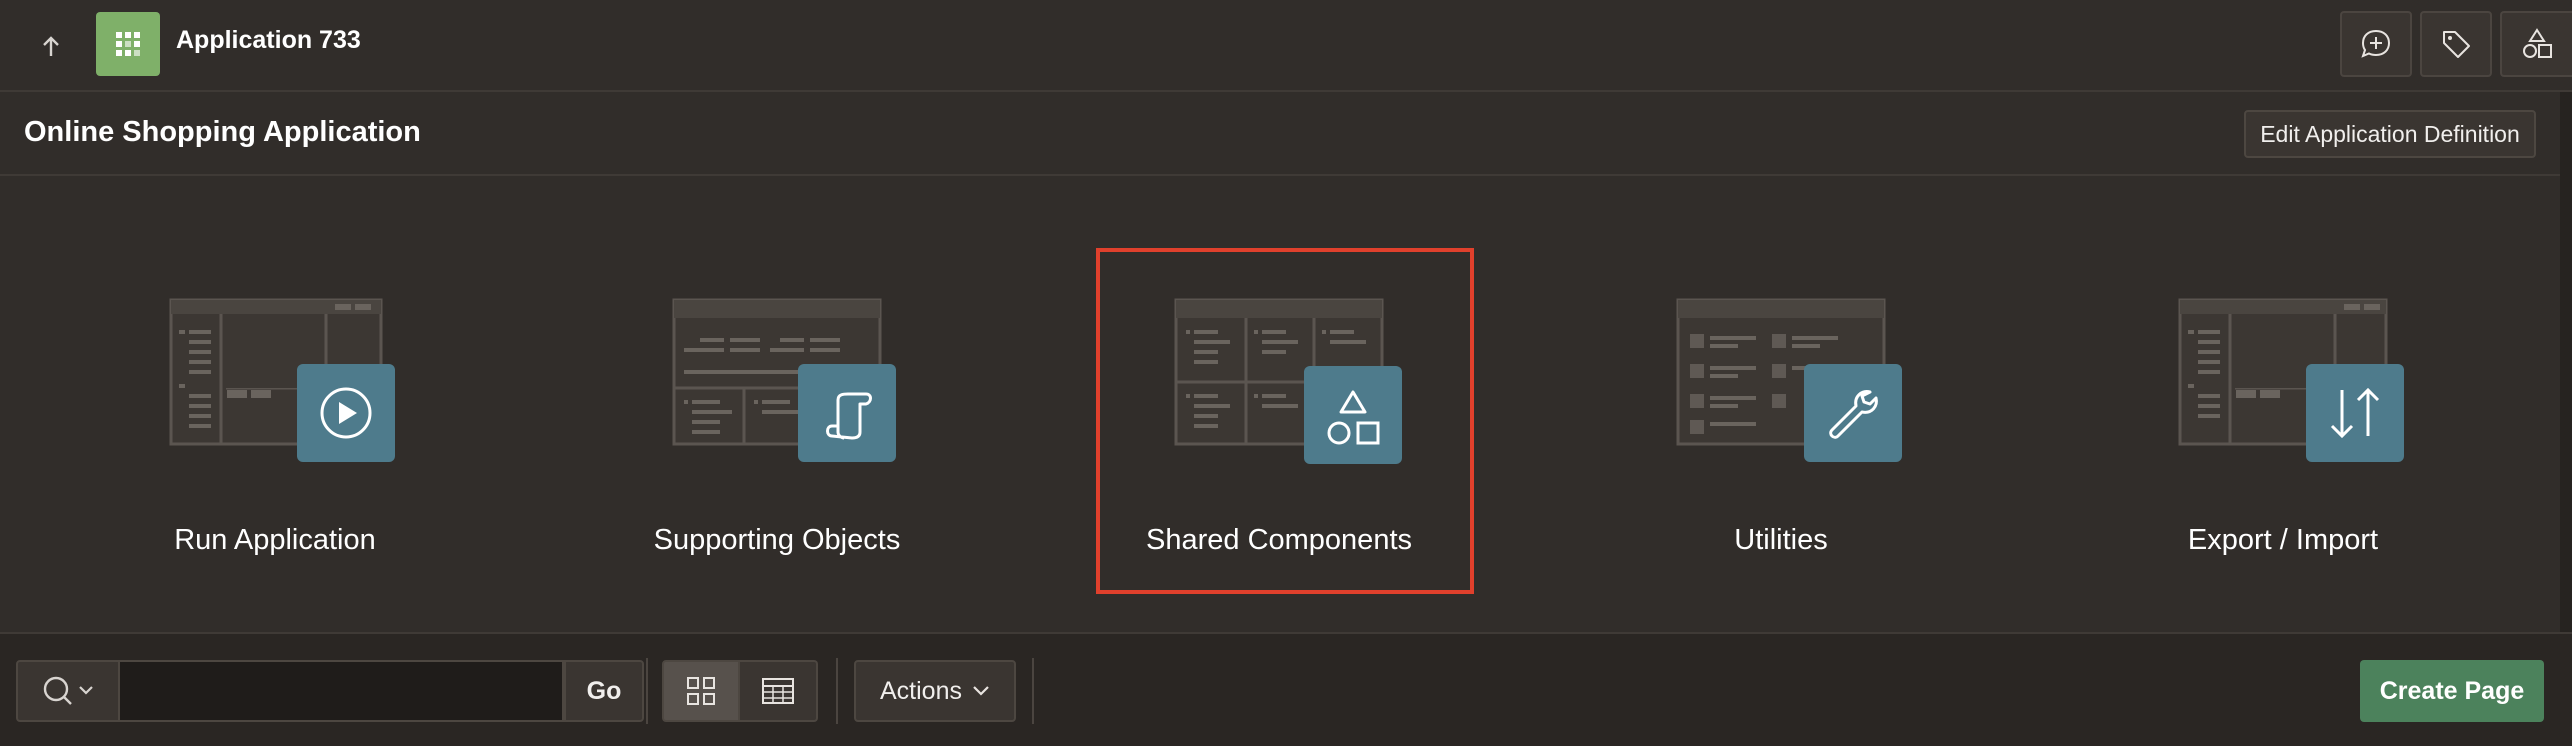 This screenshot has width=2572, height=746. Describe the element at coordinates (128, 44) in the screenshot. I see `app-grid-icon` at that location.